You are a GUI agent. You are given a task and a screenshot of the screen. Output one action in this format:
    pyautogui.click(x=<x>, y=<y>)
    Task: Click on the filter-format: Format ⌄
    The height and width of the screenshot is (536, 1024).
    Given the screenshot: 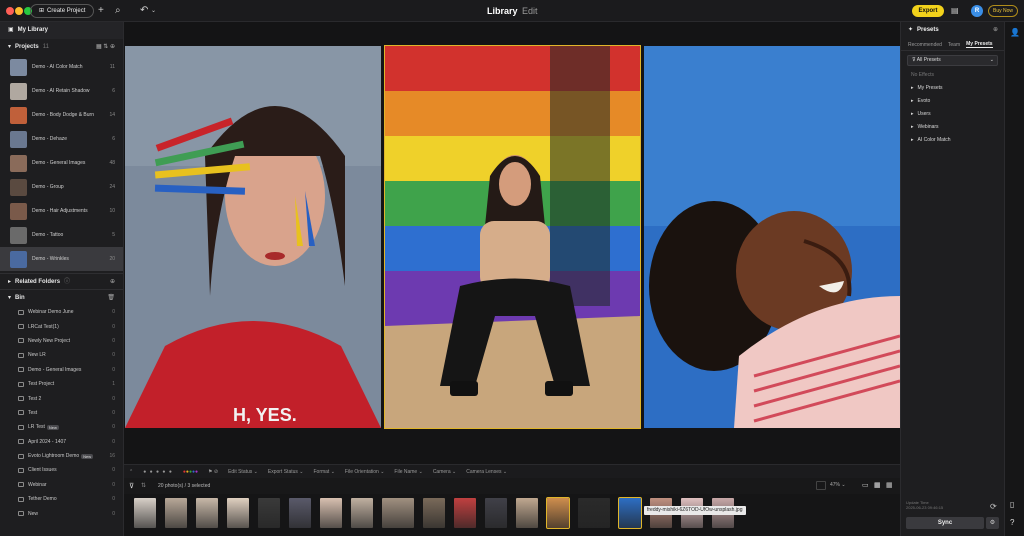 What is the action you would take?
    pyautogui.click(x=323, y=472)
    